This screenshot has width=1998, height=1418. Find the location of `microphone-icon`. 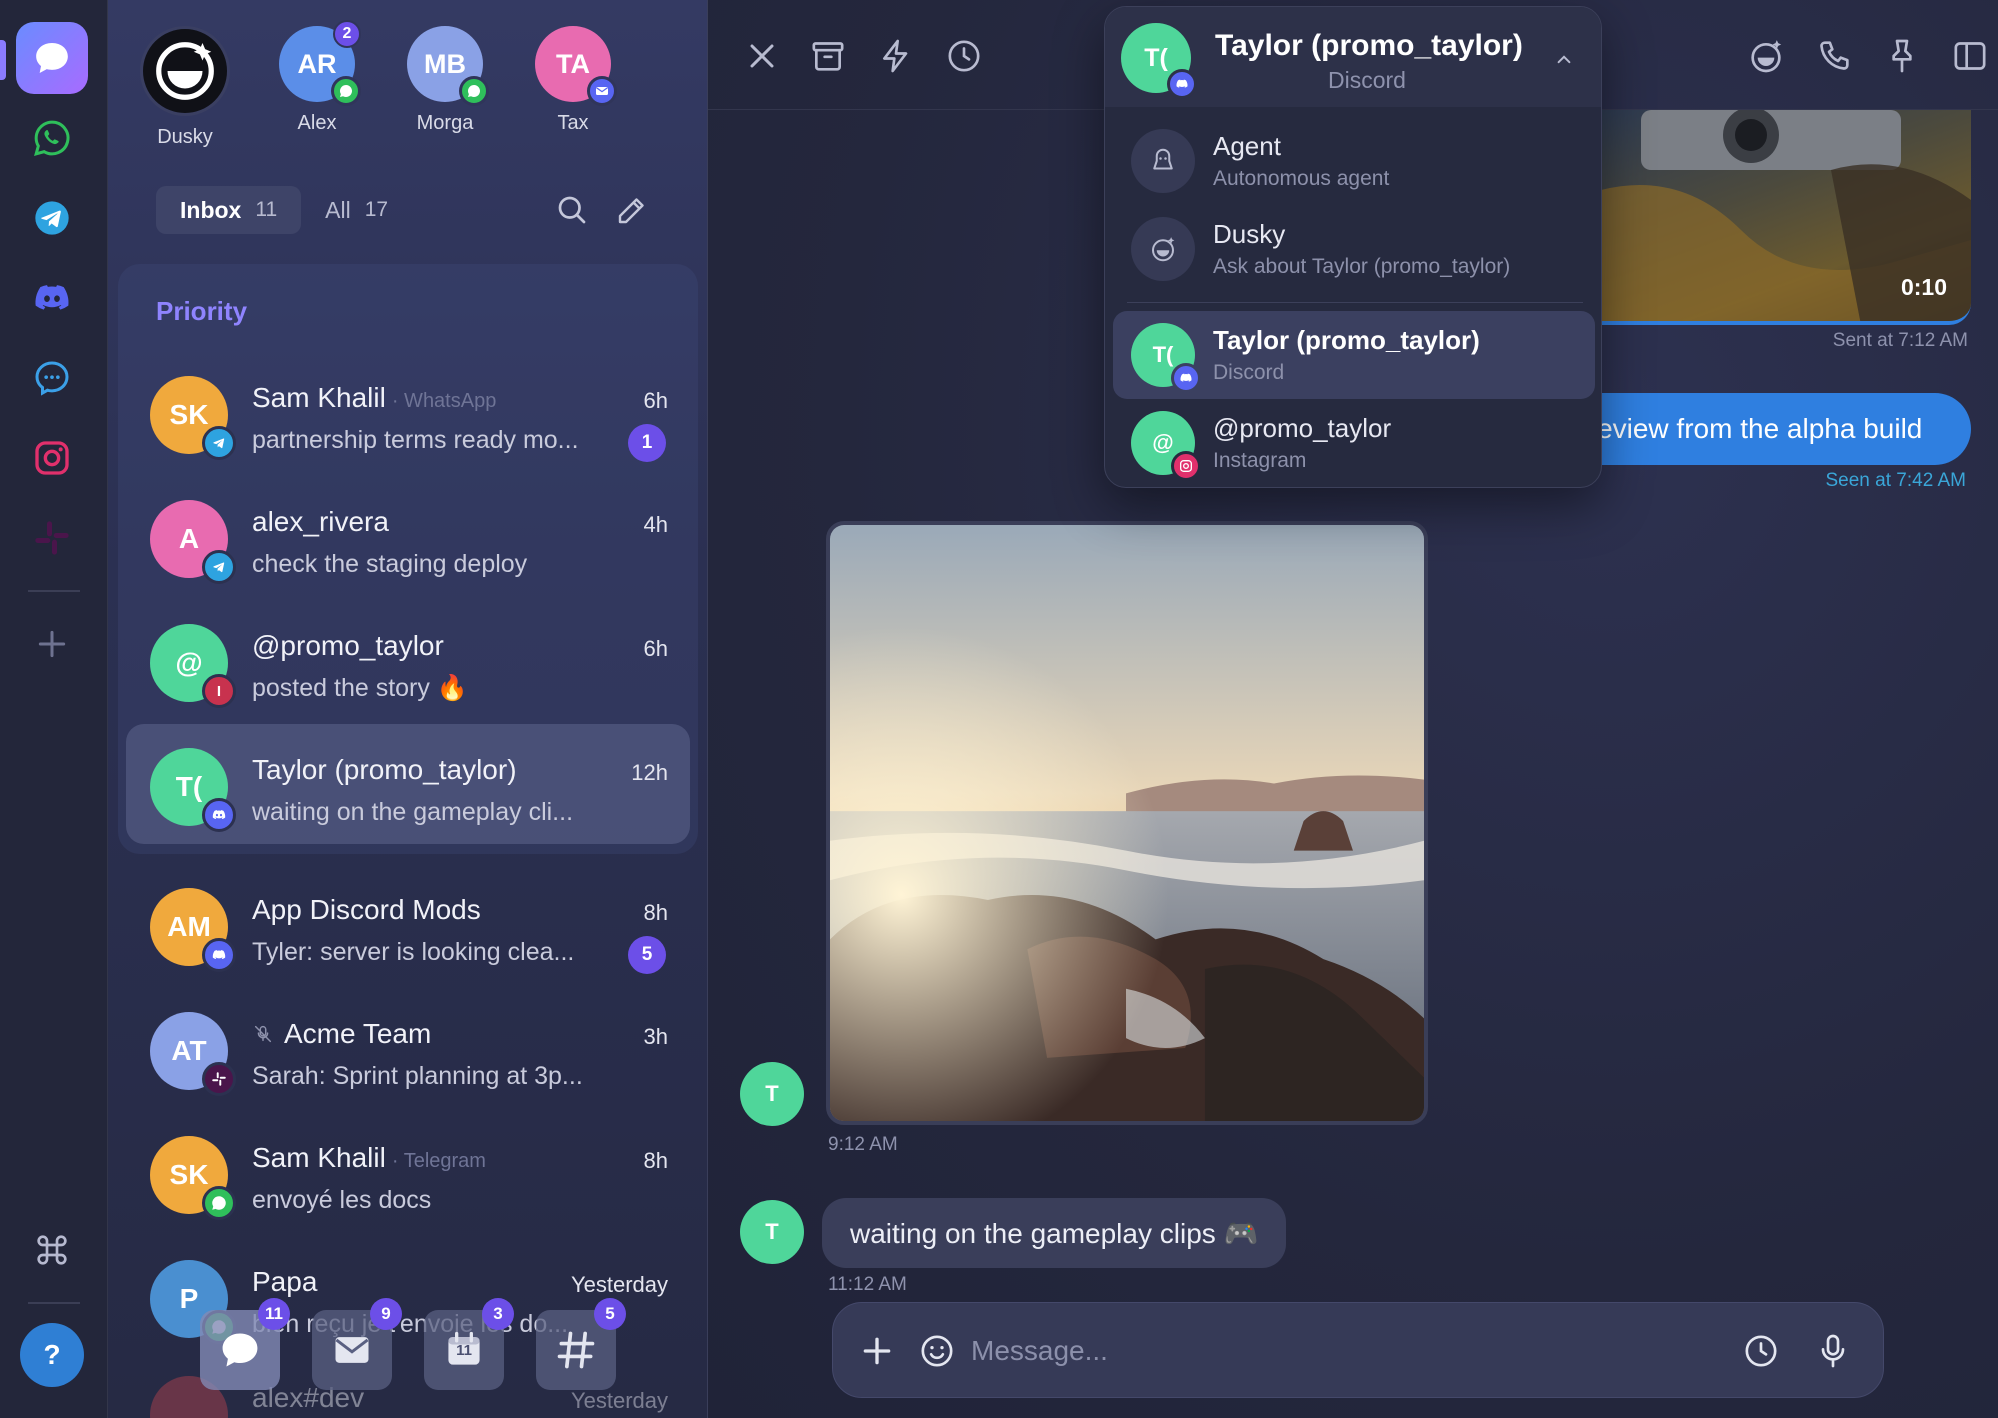

microphone-icon is located at coordinates (1833, 1351).